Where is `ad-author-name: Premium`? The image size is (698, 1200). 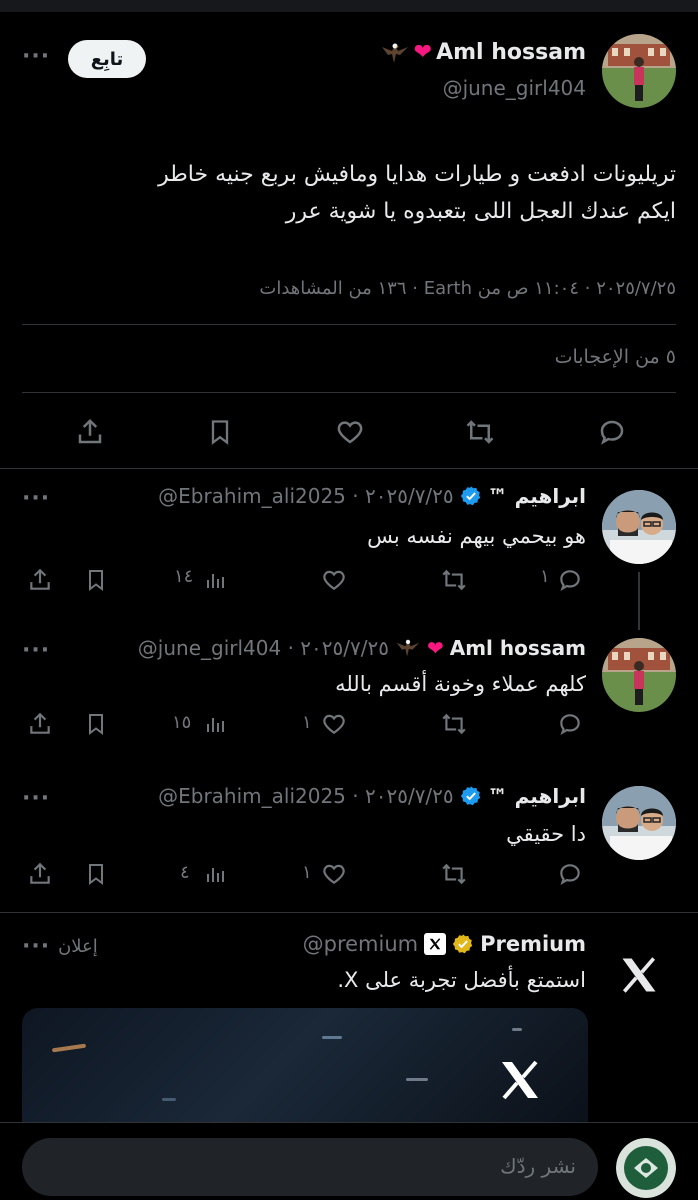
ad-author-name: Premium is located at coordinates (533, 944).